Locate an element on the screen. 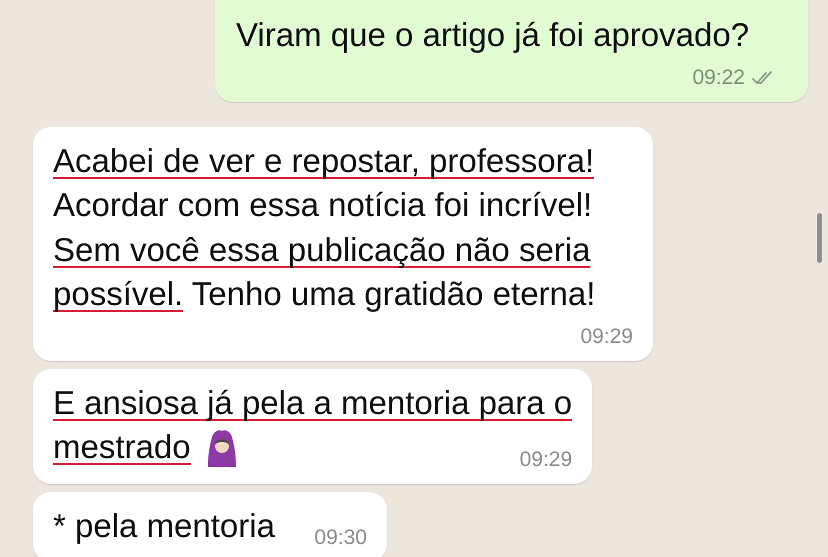 This screenshot has width=828, height=557. message-line: Viram que o artigo já foi aprovado? is located at coordinates (493, 35).